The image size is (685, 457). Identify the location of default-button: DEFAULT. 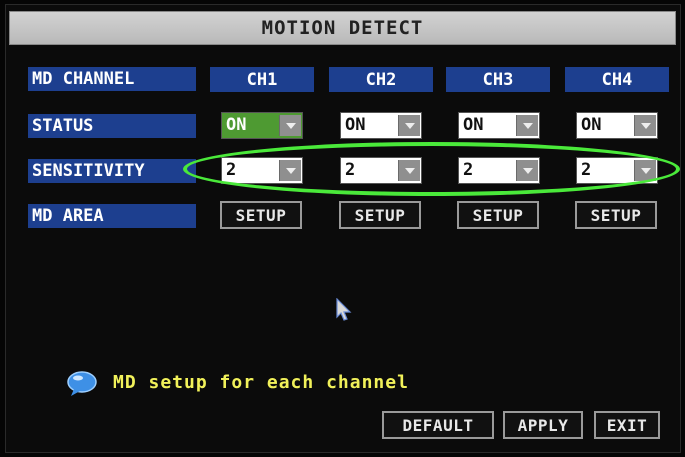
(438, 425).